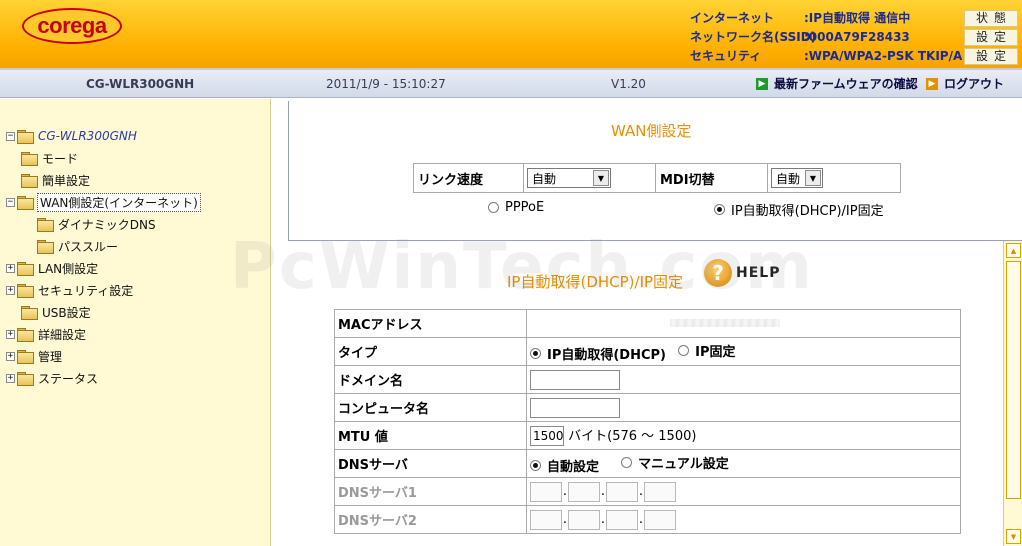 The image size is (1022, 546). I want to click on firmware-check-link: ▶ 最新ファームウェアの確認, so click(837, 84).